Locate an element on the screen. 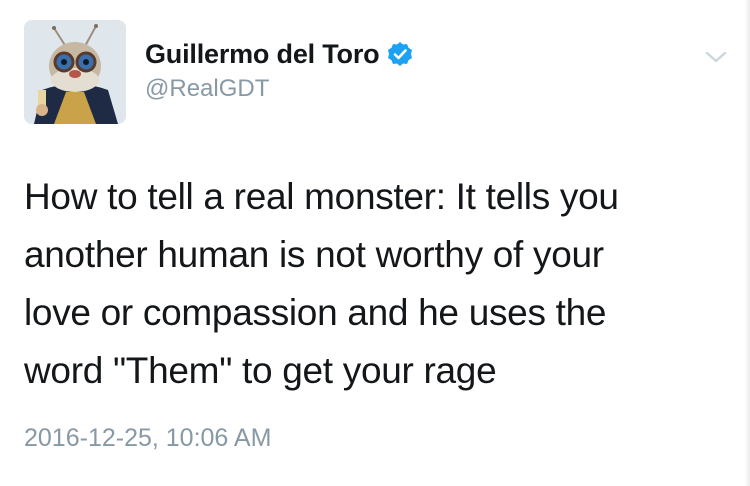 The height and width of the screenshot is (486, 750). tweet-timestamp: 2016-12-25, 10:06 AM is located at coordinates (147, 438).